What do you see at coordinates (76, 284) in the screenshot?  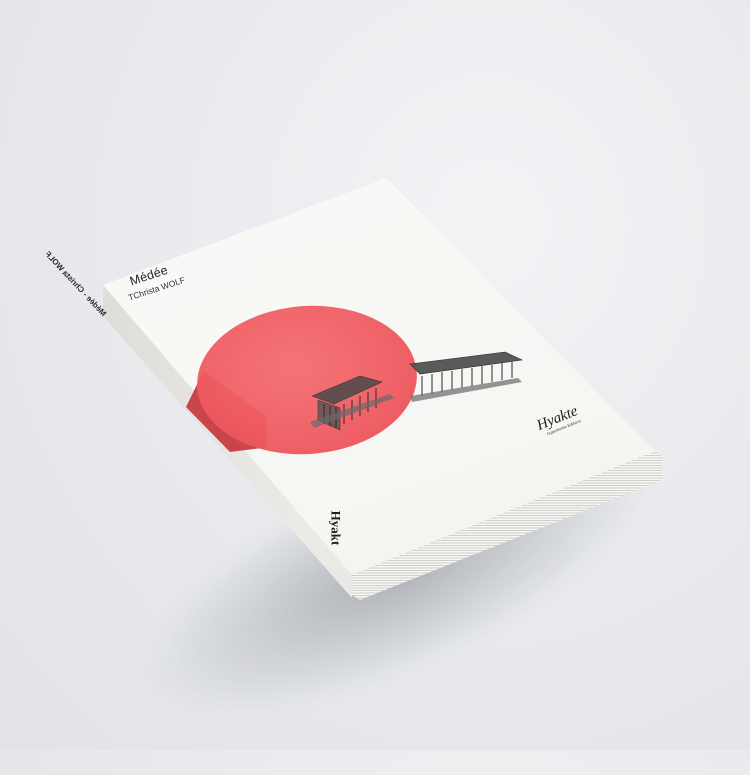 I see `spine-title-author: Médée - Christa WOLF` at bounding box center [76, 284].